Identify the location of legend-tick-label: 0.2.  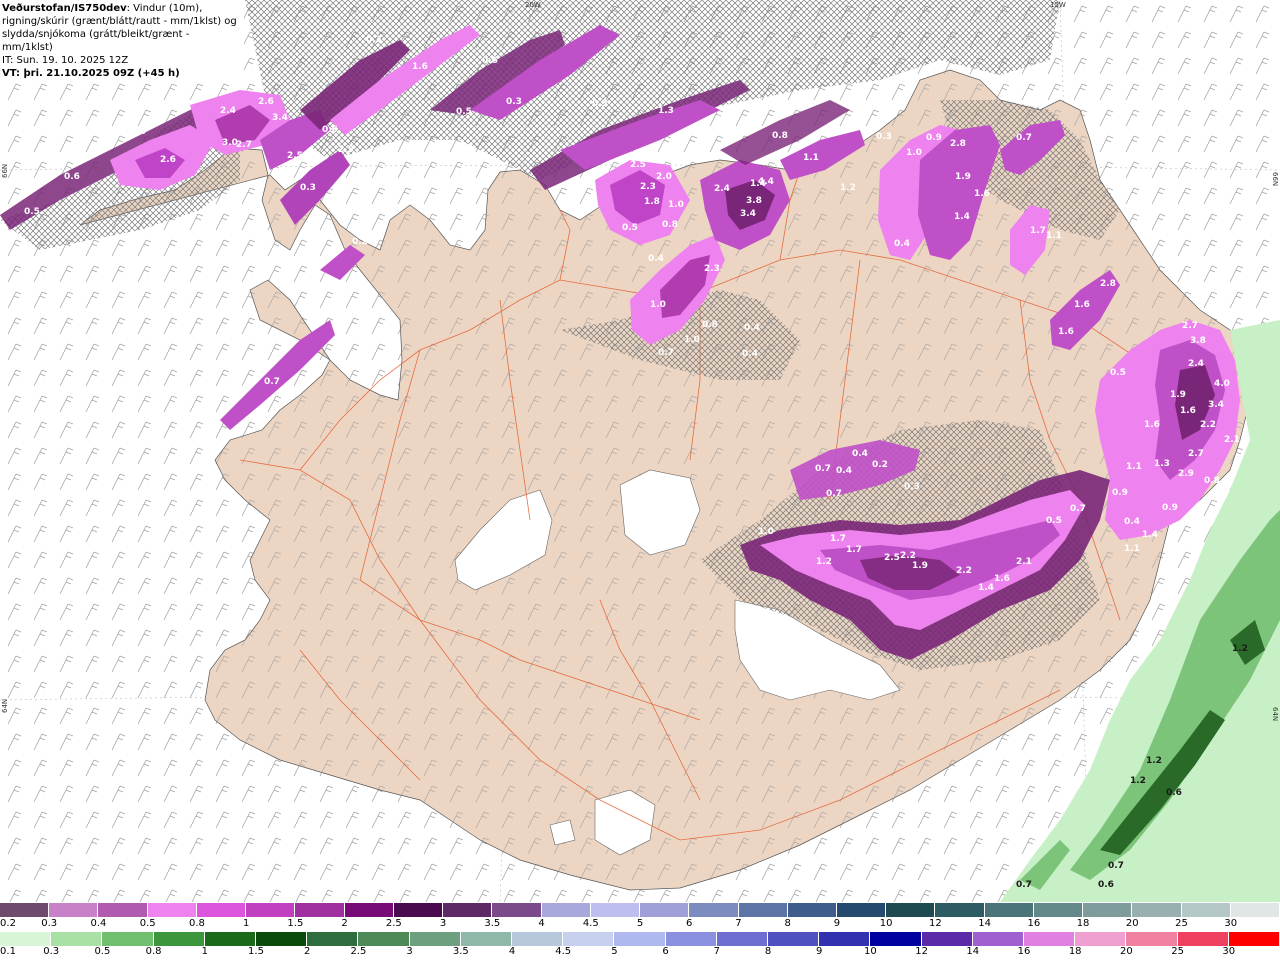
(8, 923).